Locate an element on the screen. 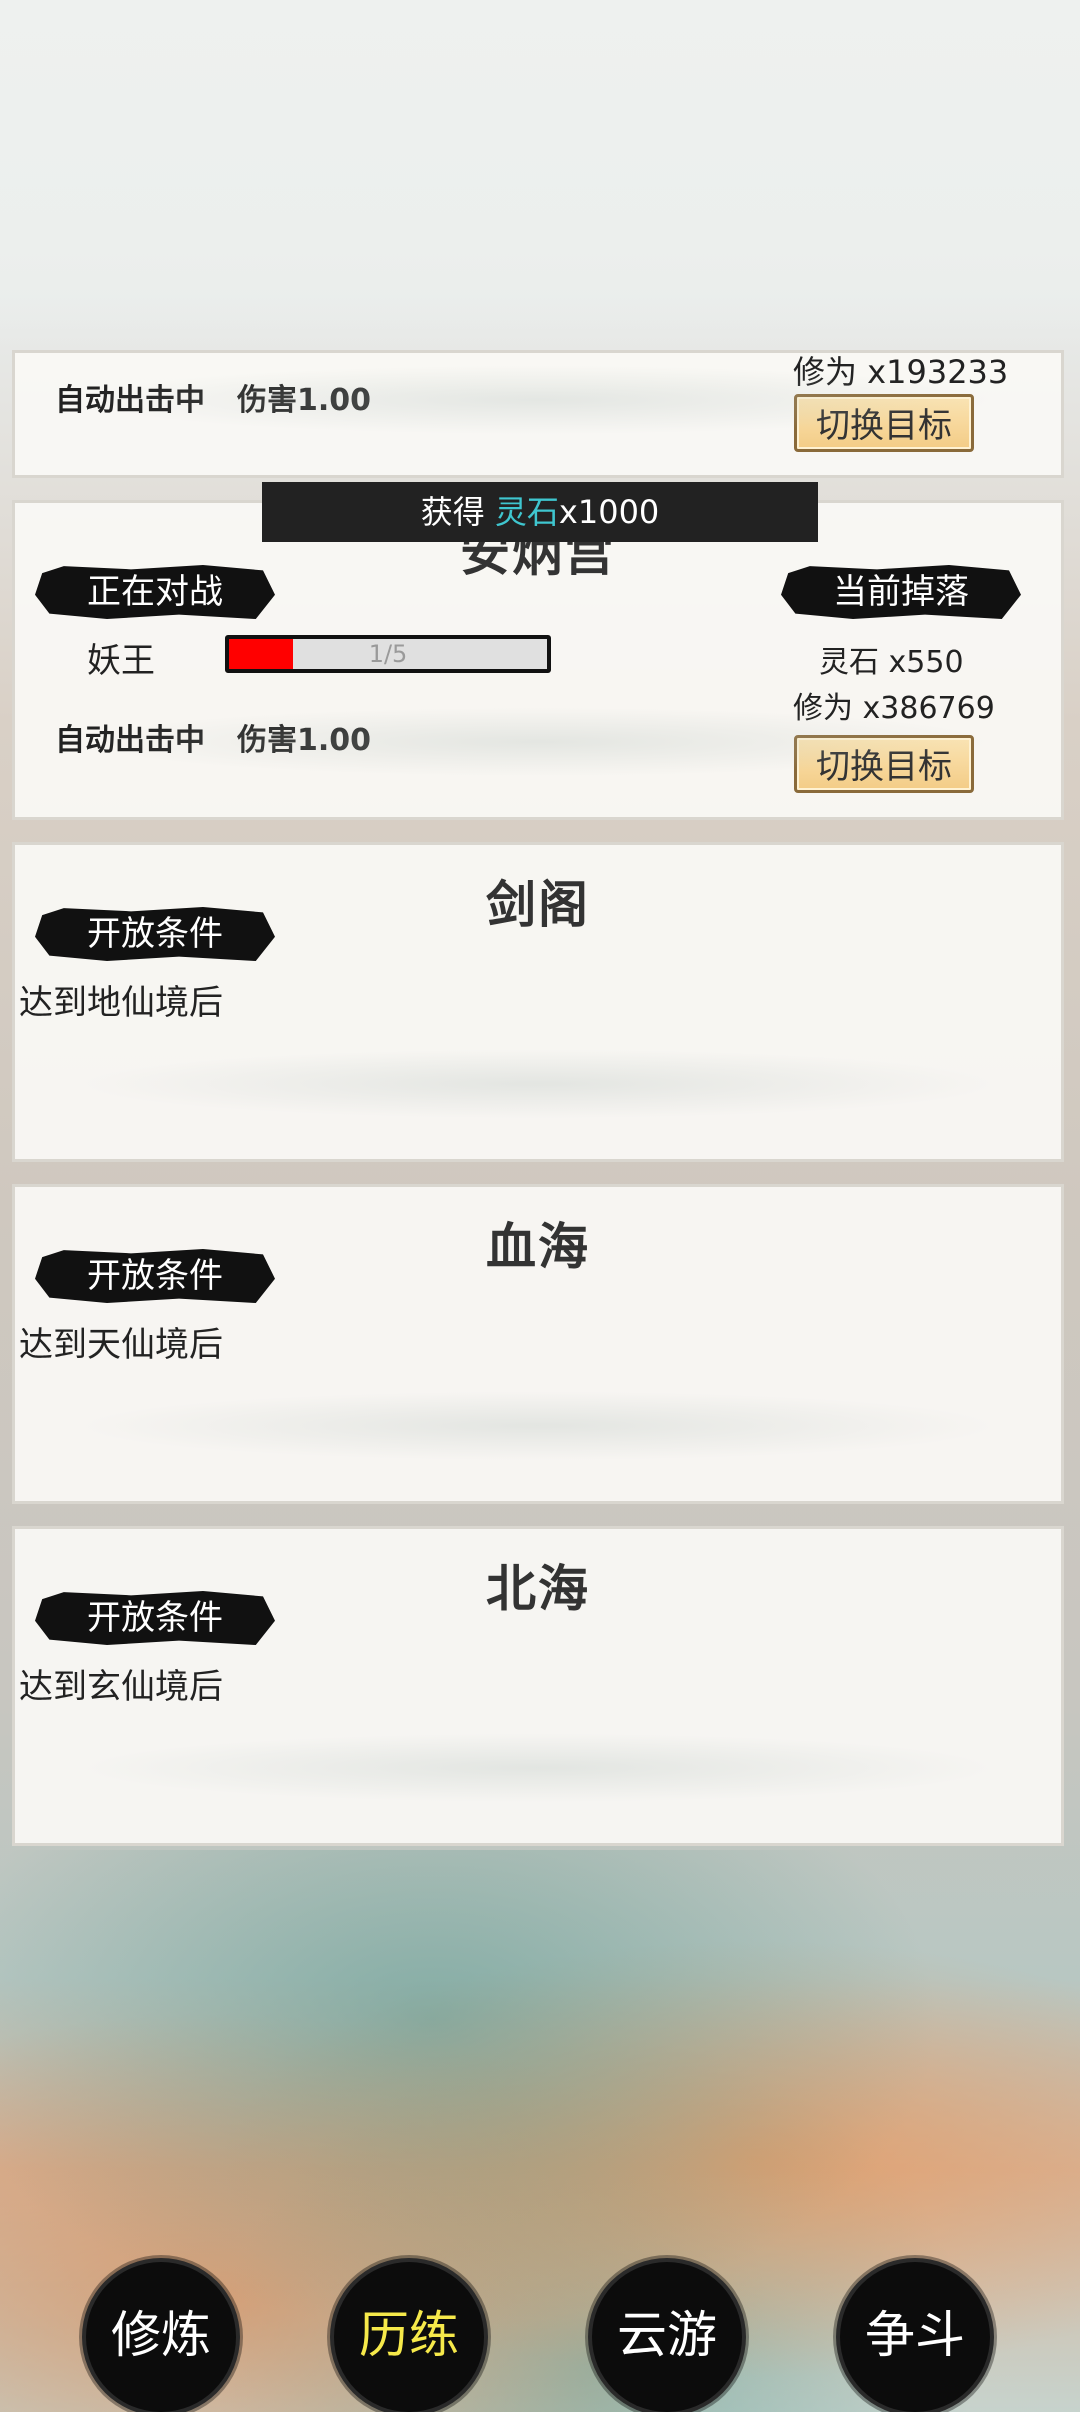 This screenshot has width=1080, height=2412. enemy-hp-text: 1/5 is located at coordinates (388, 654).